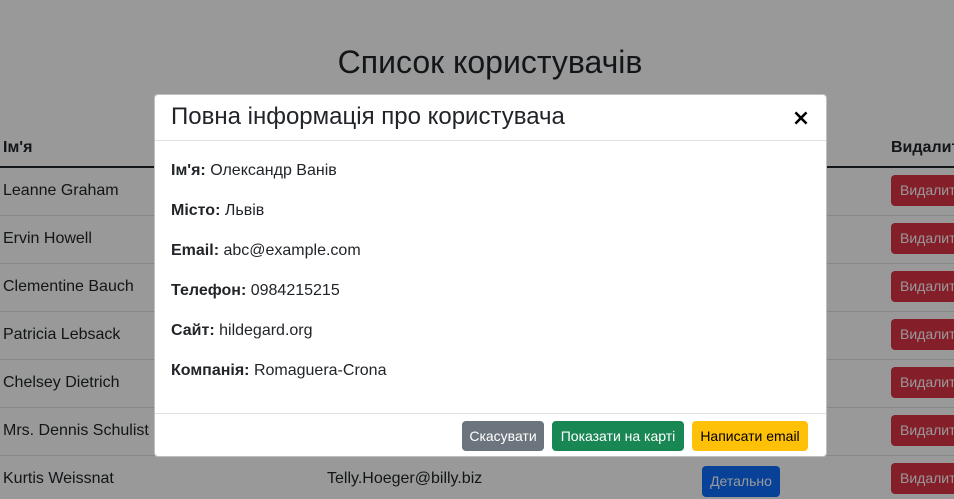 This screenshot has width=954, height=499. I want to click on info-city: Місто: Львів, so click(217, 211).